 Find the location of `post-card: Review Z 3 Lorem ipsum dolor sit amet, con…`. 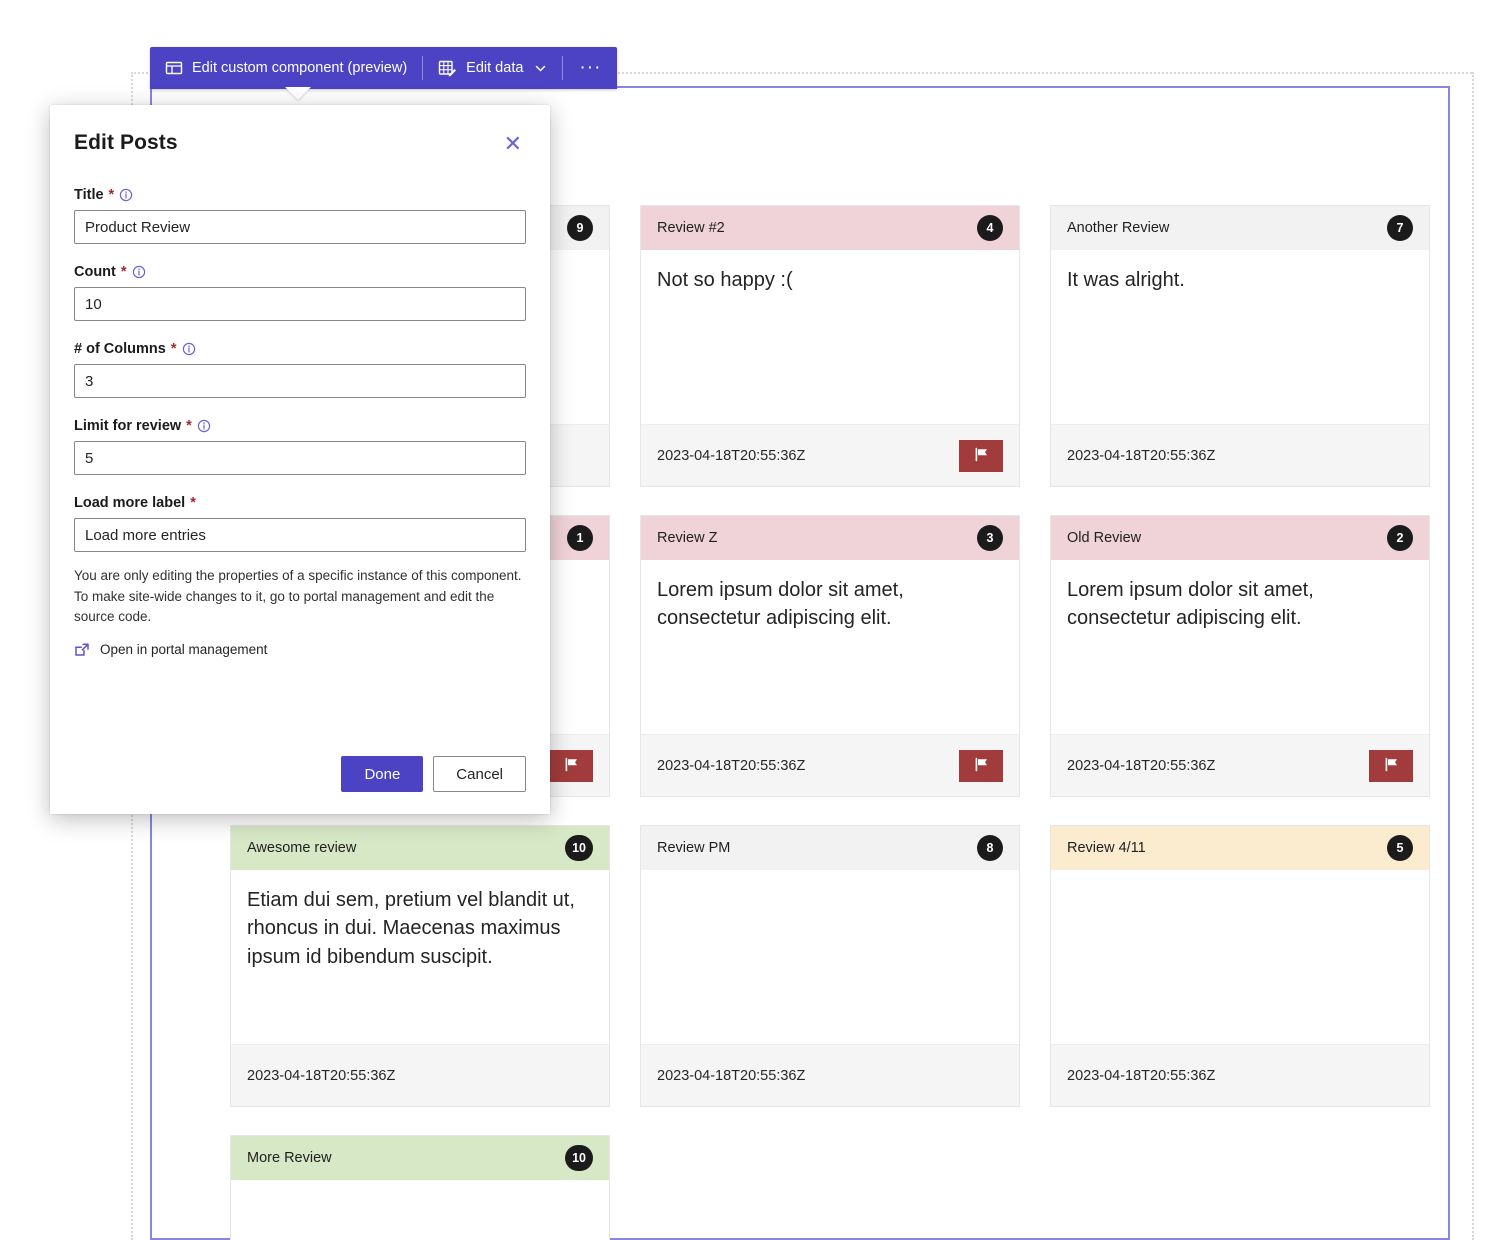

post-card: Review Z 3 Lorem ipsum dolor sit amet, con… is located at coordinates (830, 656).